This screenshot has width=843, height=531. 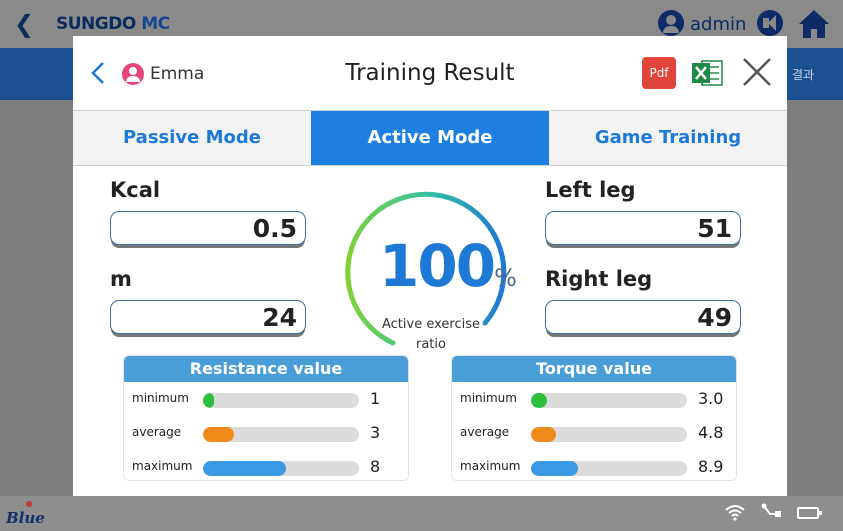 What do you see at coordinates (135, 190) in the screenshot?
I see `kcal-label: Kcal` at bounding box center [135, 190].